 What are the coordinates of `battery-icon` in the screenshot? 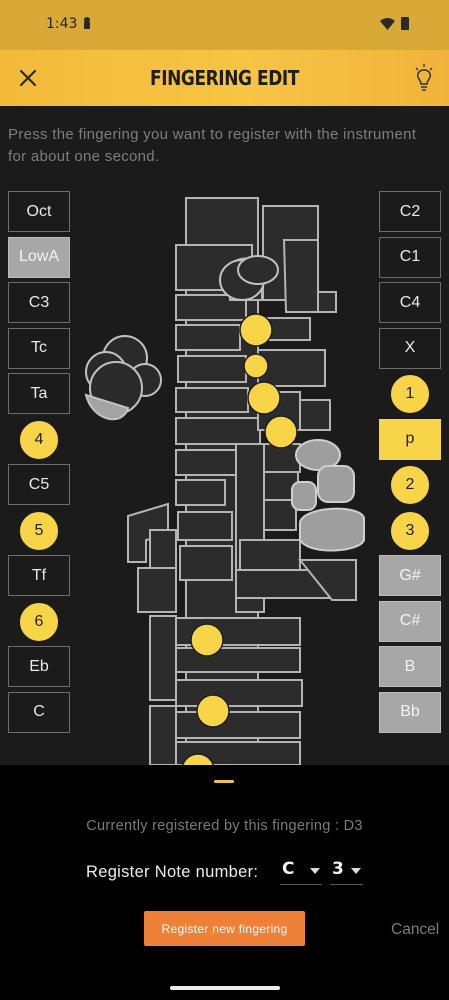 It's located at (405, 23).